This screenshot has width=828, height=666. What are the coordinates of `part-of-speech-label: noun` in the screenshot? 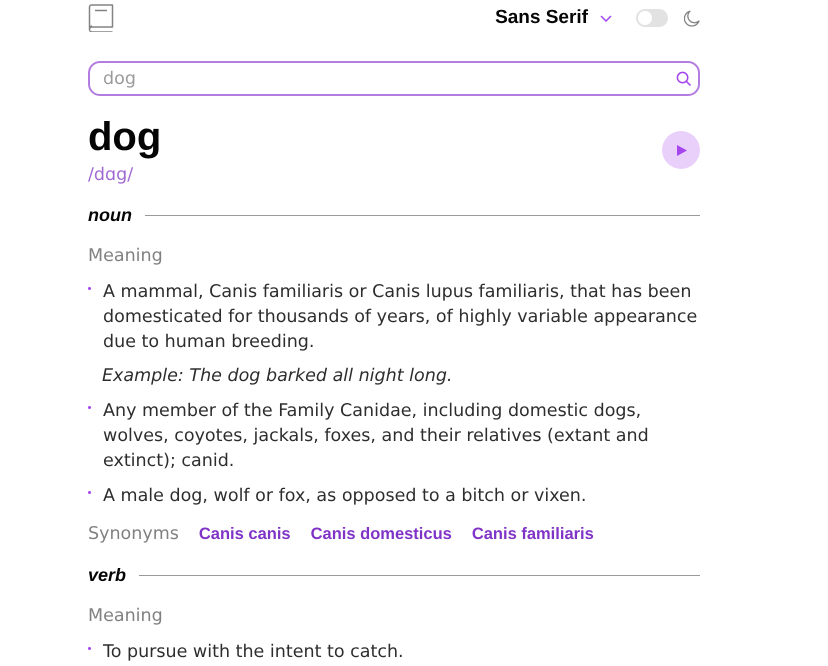 It's located at (110, 215).